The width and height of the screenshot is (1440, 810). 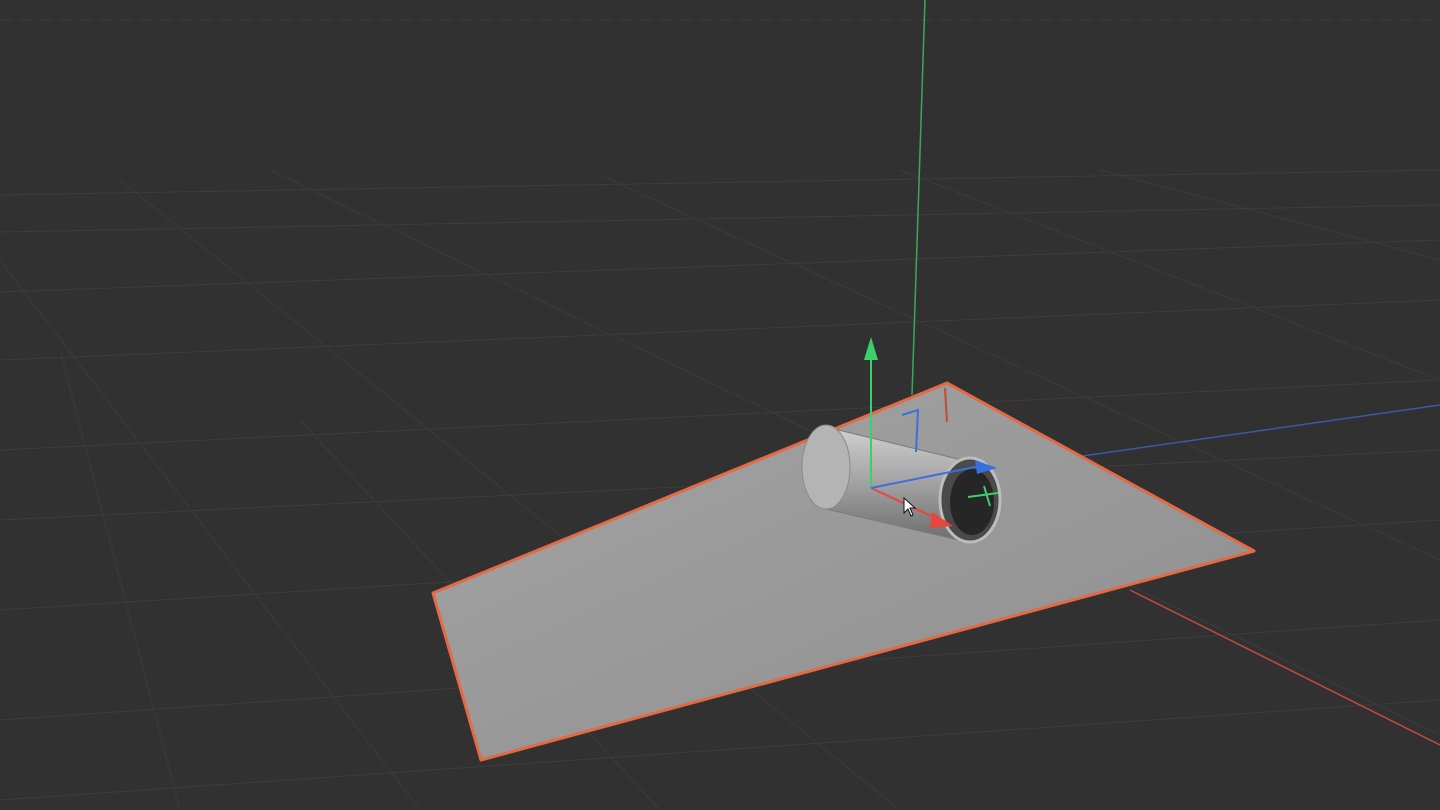 I want to click on arrow-cursor-icon, so click(x=910, y=507).